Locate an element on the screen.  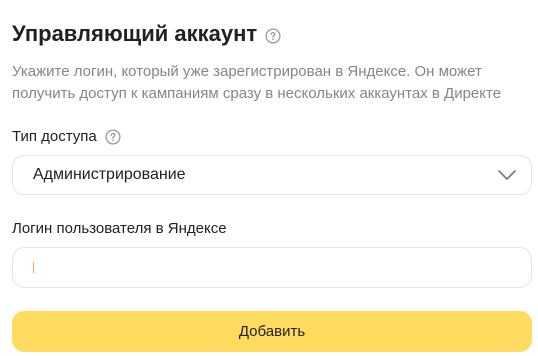
access-type-select: Администрирование is located at coordinates (272, 175).